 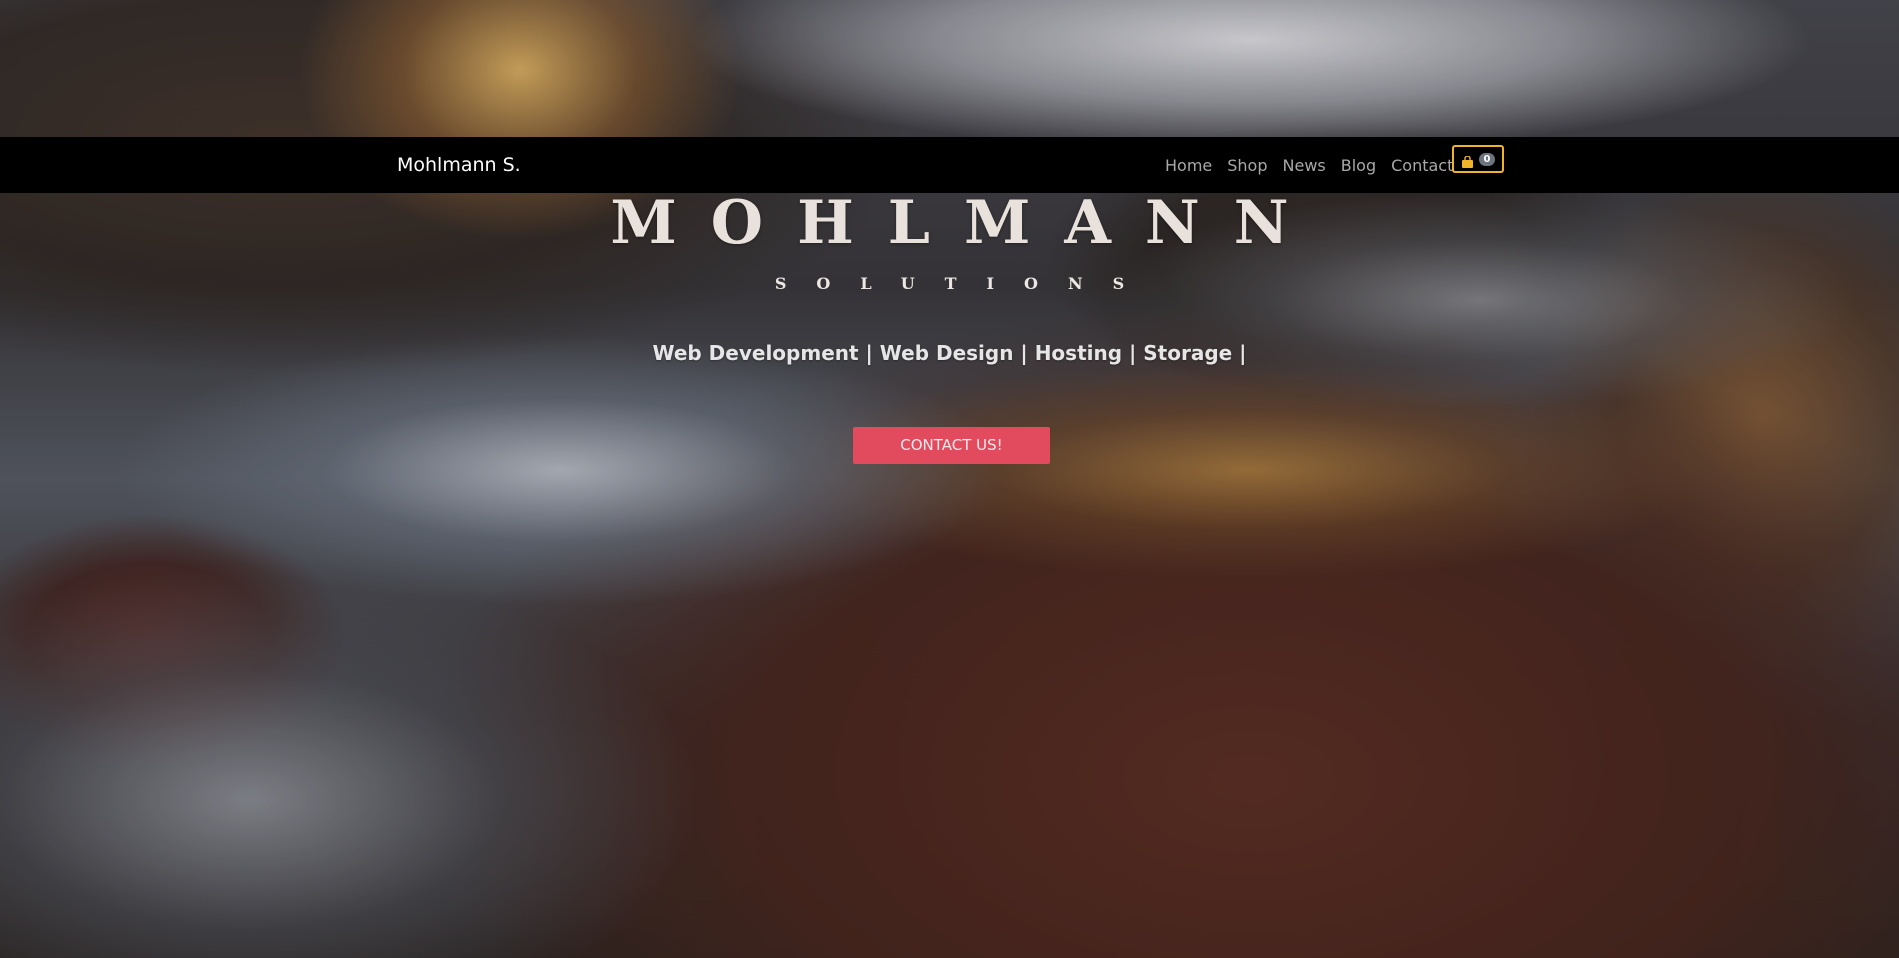 I want to click on nav-links: Home Shop News Blog Contact, so click(x=1309, y=165).